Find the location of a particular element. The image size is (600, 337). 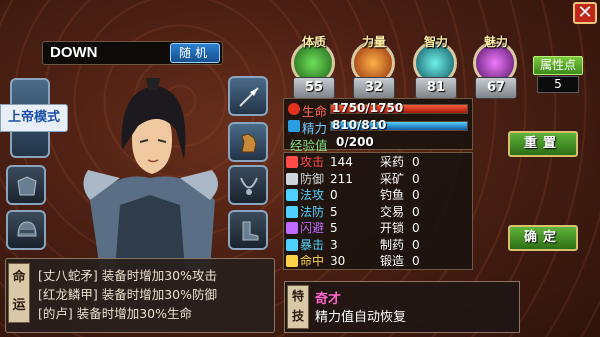

combat-stat: 攻击 144 is located at coordinates (319, 162).